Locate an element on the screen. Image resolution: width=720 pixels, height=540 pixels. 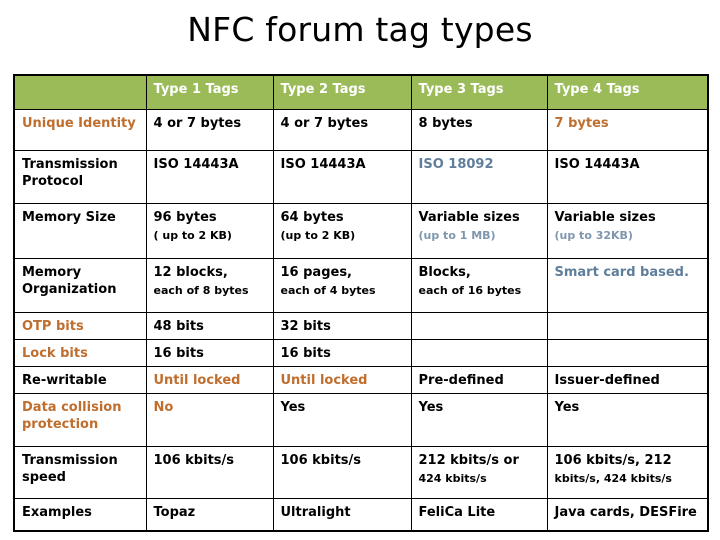
cell-re-writable-type-1: Until locked is located at coordinates (209, 380).